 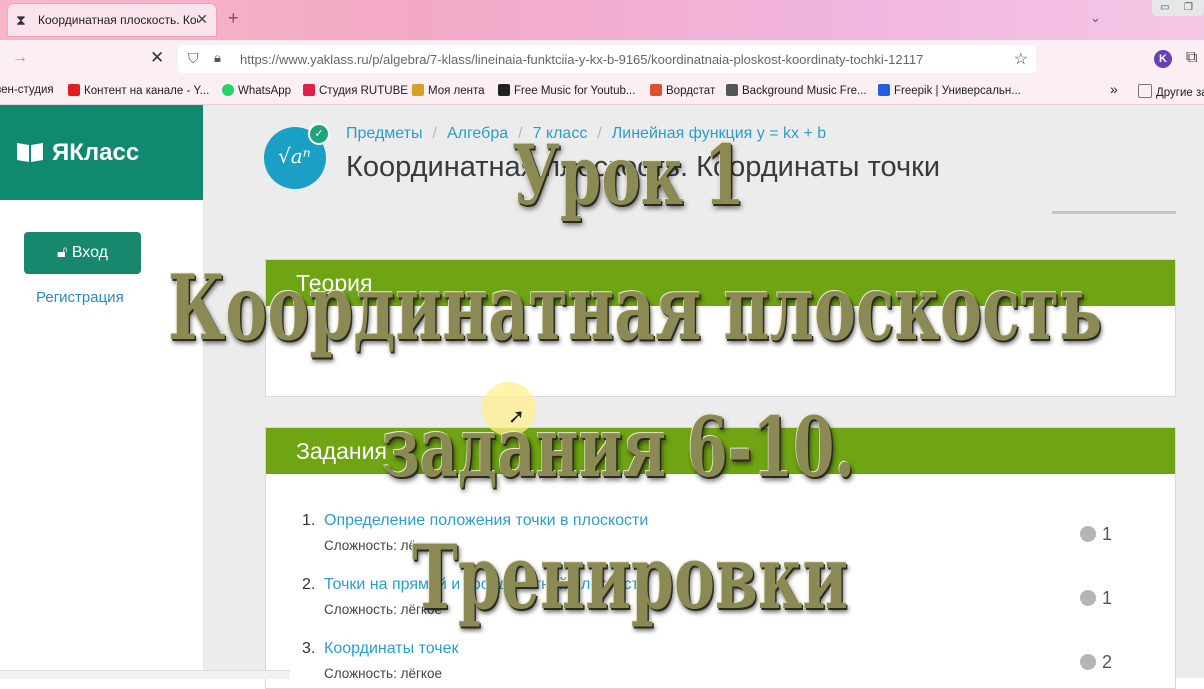 What do you see at coordinates (656, 90) in the screenshot?
I see `wordstat-icon` at bounding box center [656, 90].